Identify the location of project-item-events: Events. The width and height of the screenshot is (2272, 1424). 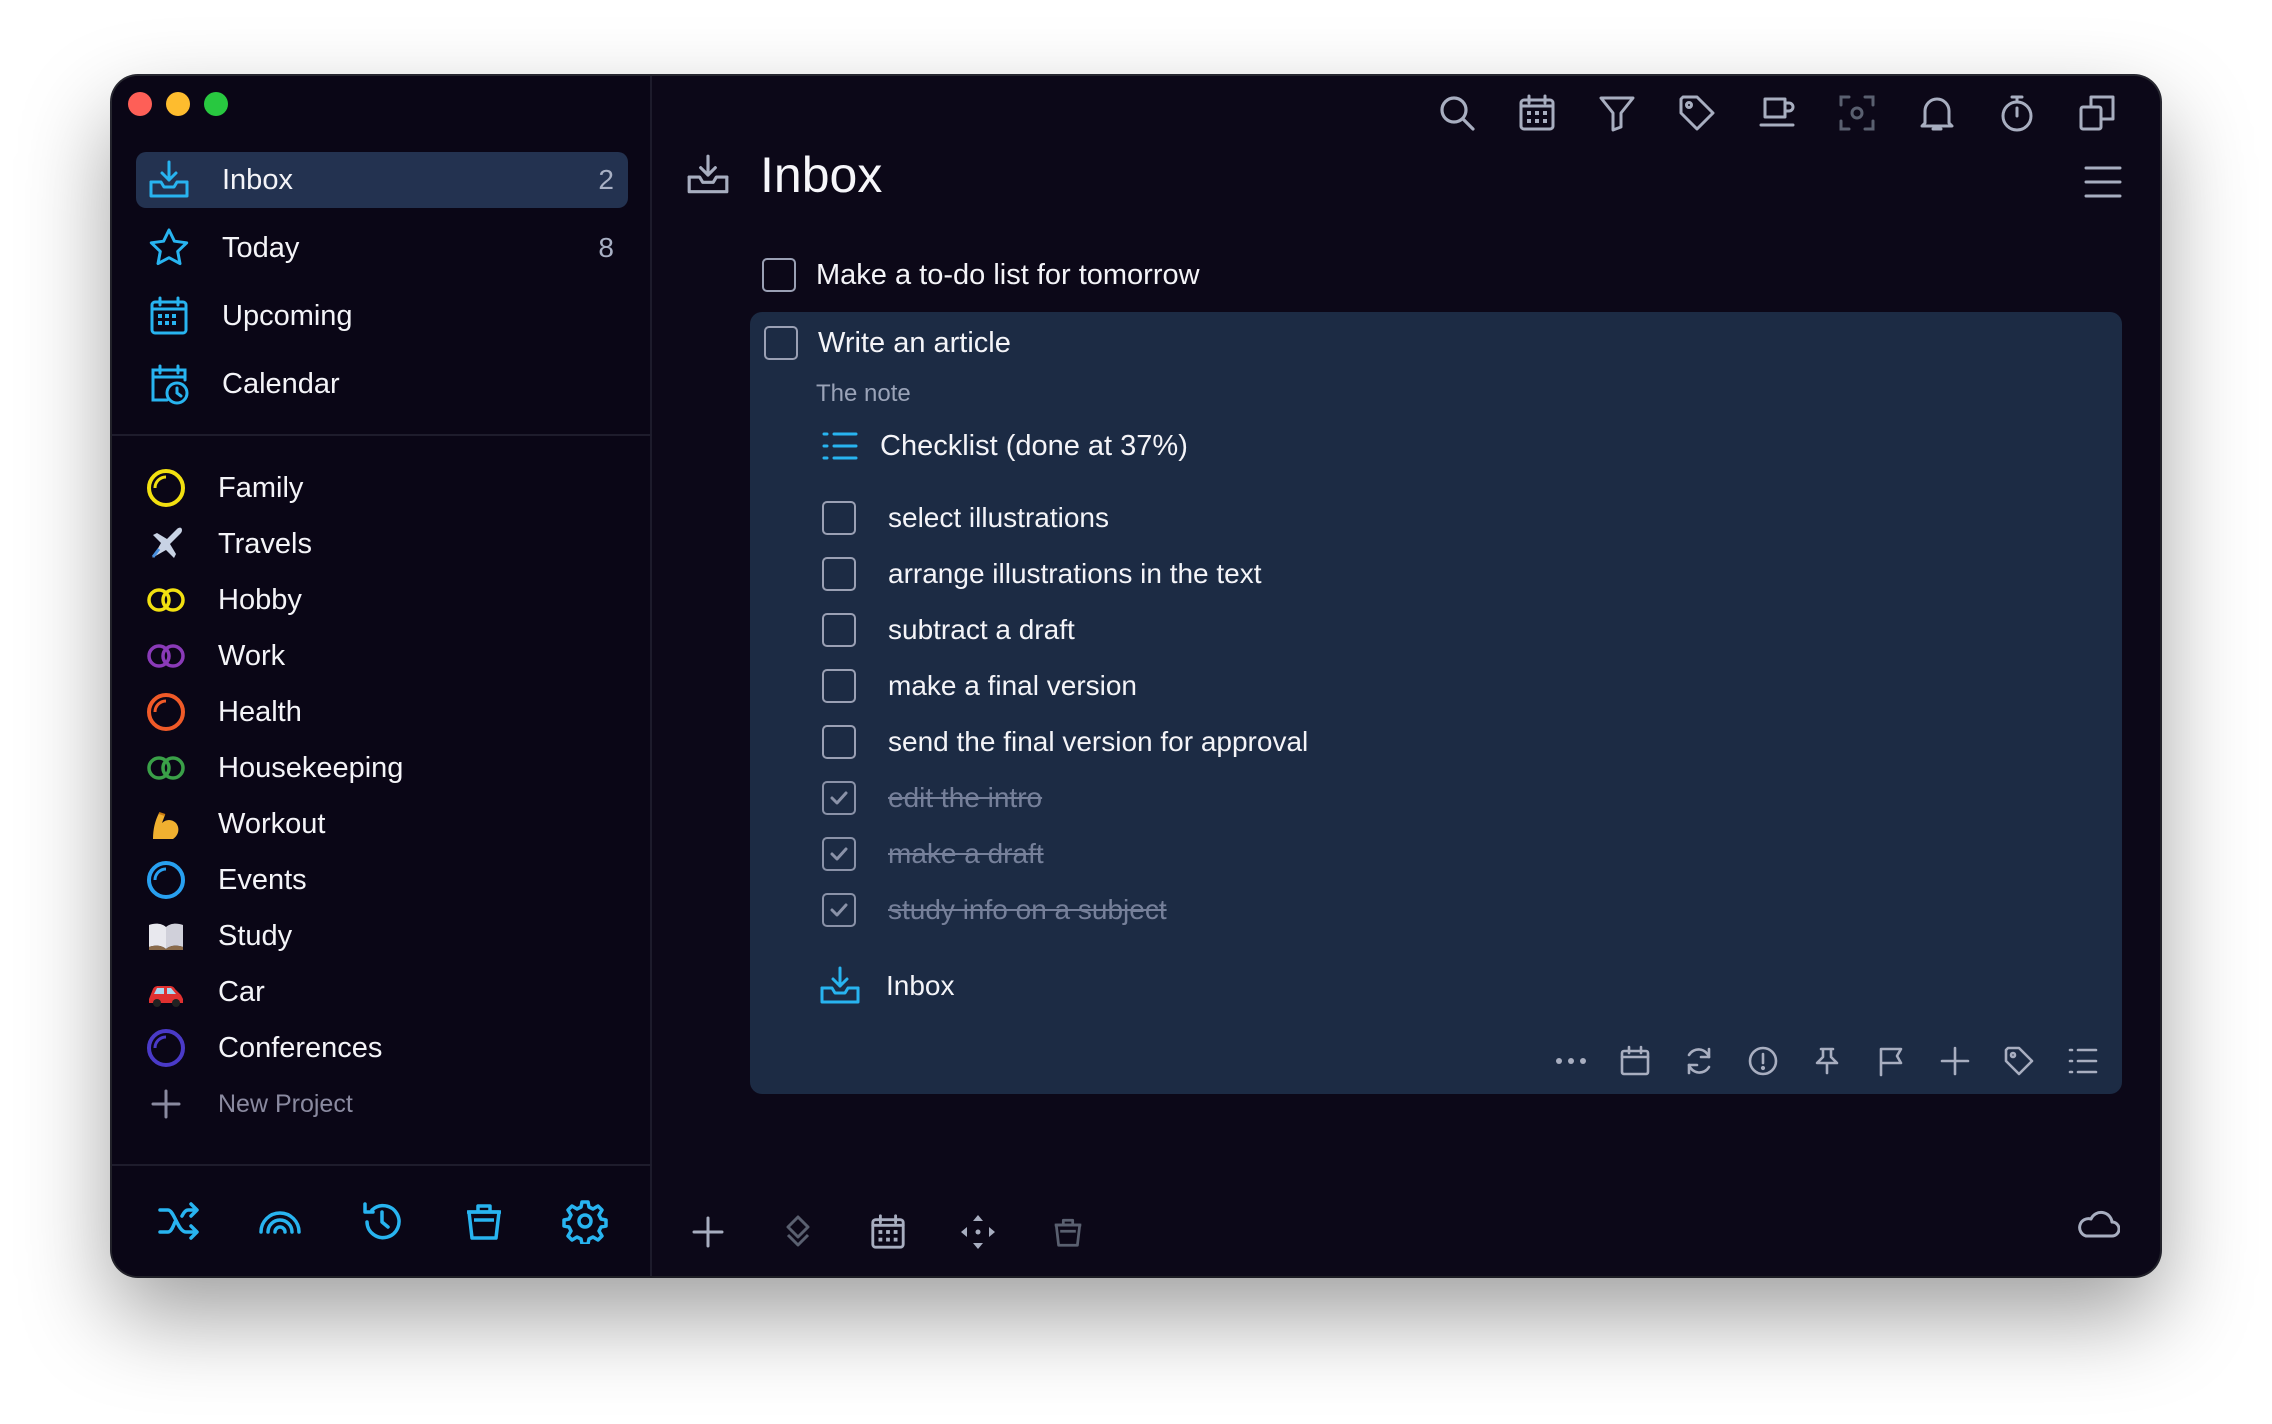
(384, 880).